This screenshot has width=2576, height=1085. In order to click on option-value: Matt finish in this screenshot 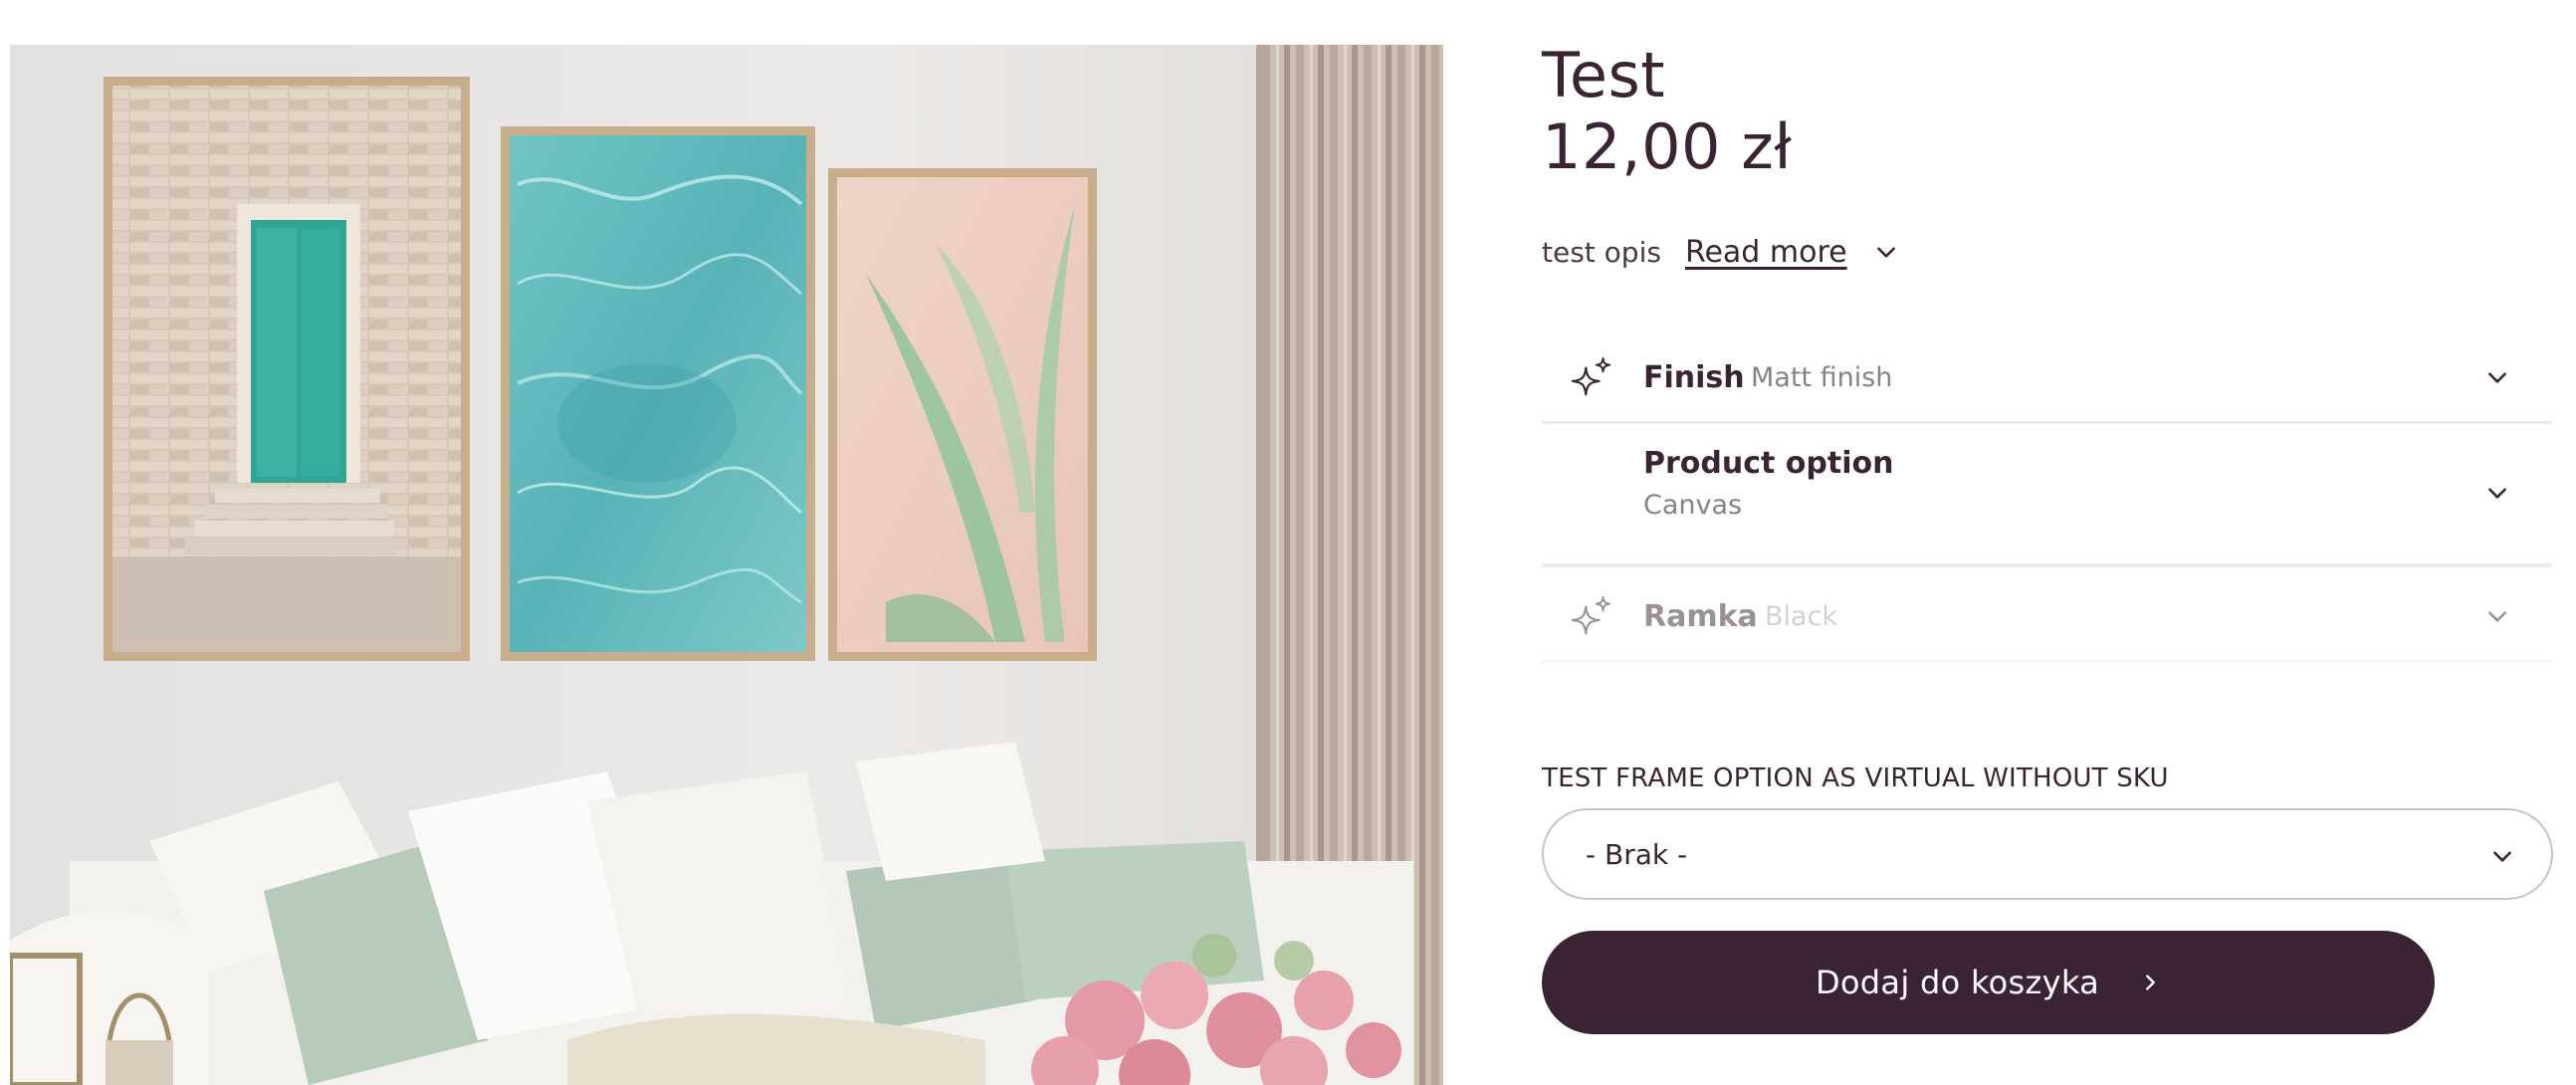, I will do `click(1822, 378)`.